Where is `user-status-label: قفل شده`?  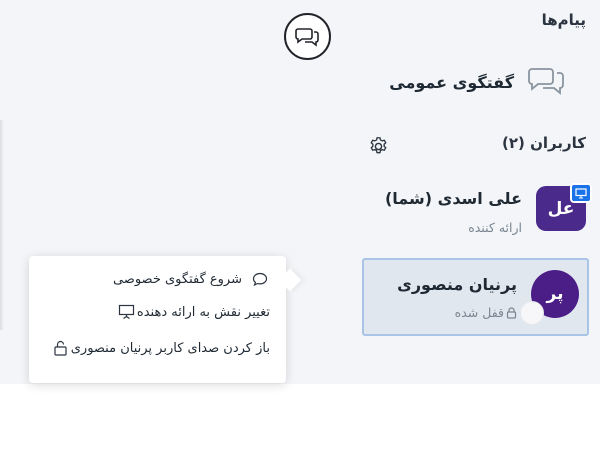
user-status-label: قفل شده is located at coordinates (479, 312).